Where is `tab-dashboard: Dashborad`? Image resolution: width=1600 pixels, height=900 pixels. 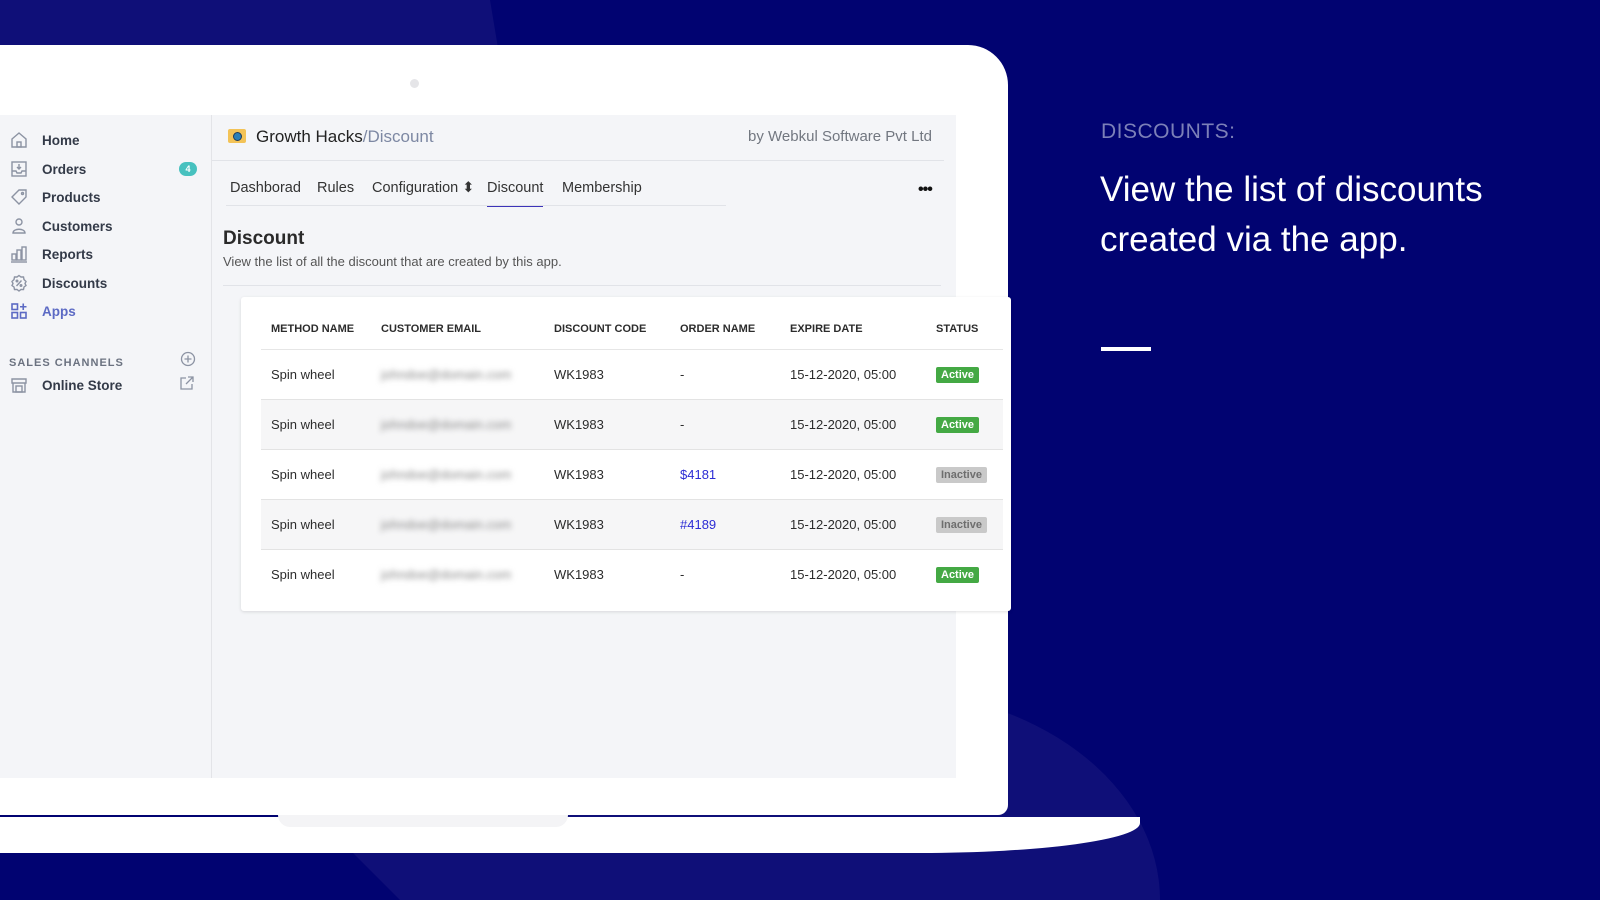 tab-dashboard: Dashborad is located at coordinates (265, 192).